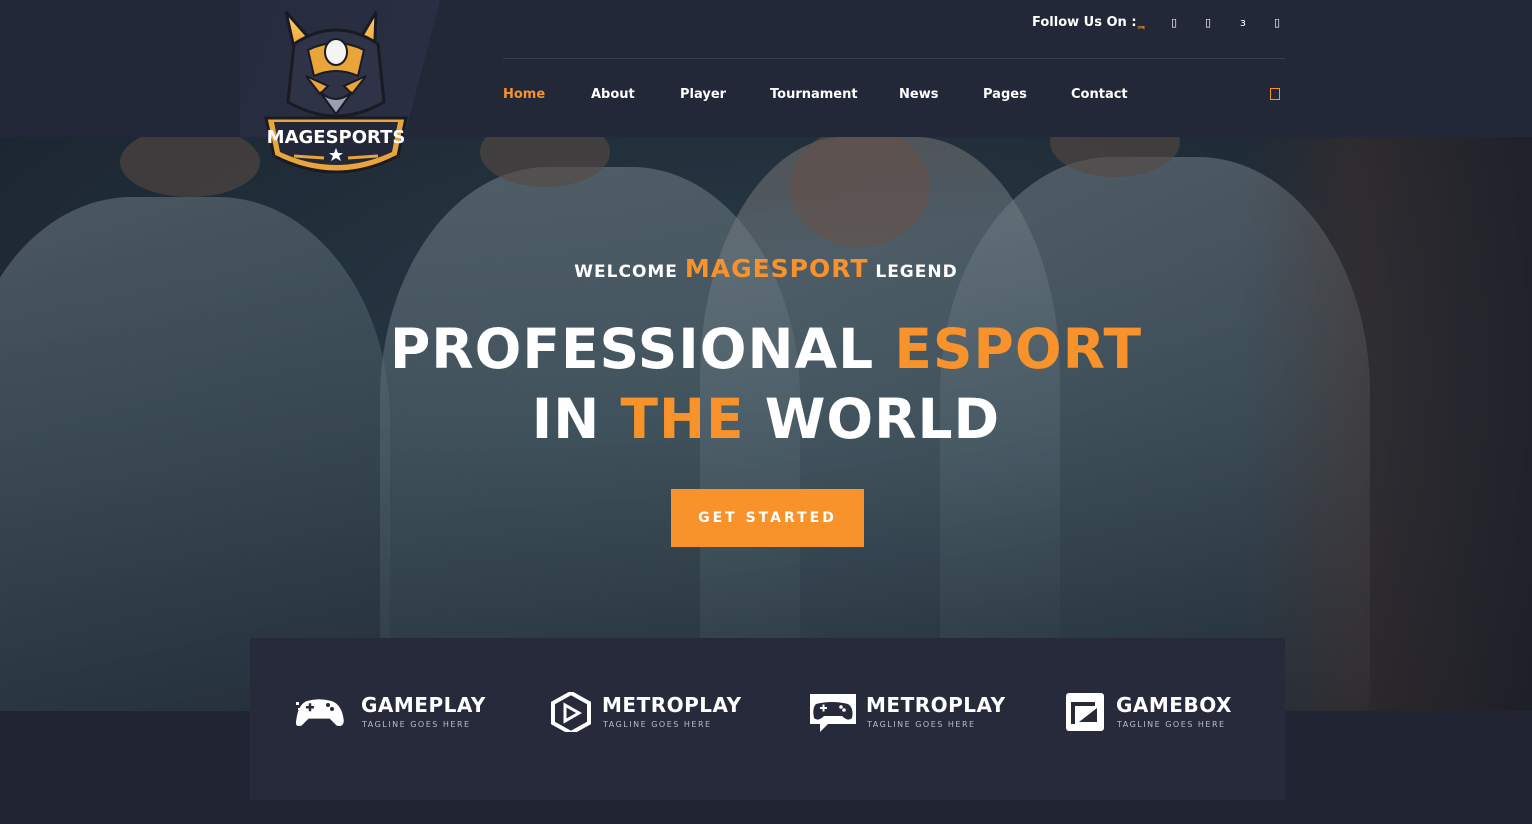 The width and height of the screenshot is (1532, 824). What do you see at coordinates (1275, 94) in the screenshot?
I see `cart-icon` at bounding box center [1275, 94].